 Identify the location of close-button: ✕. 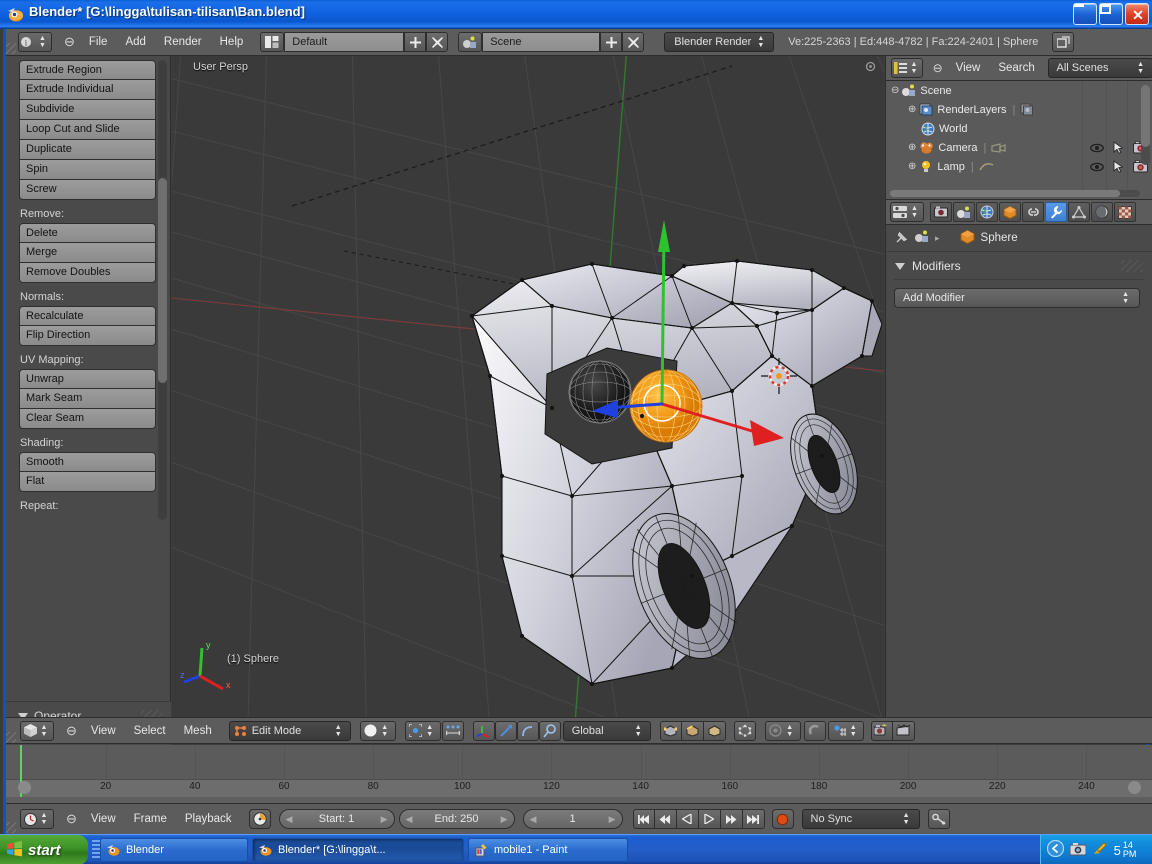
(1137, 14).